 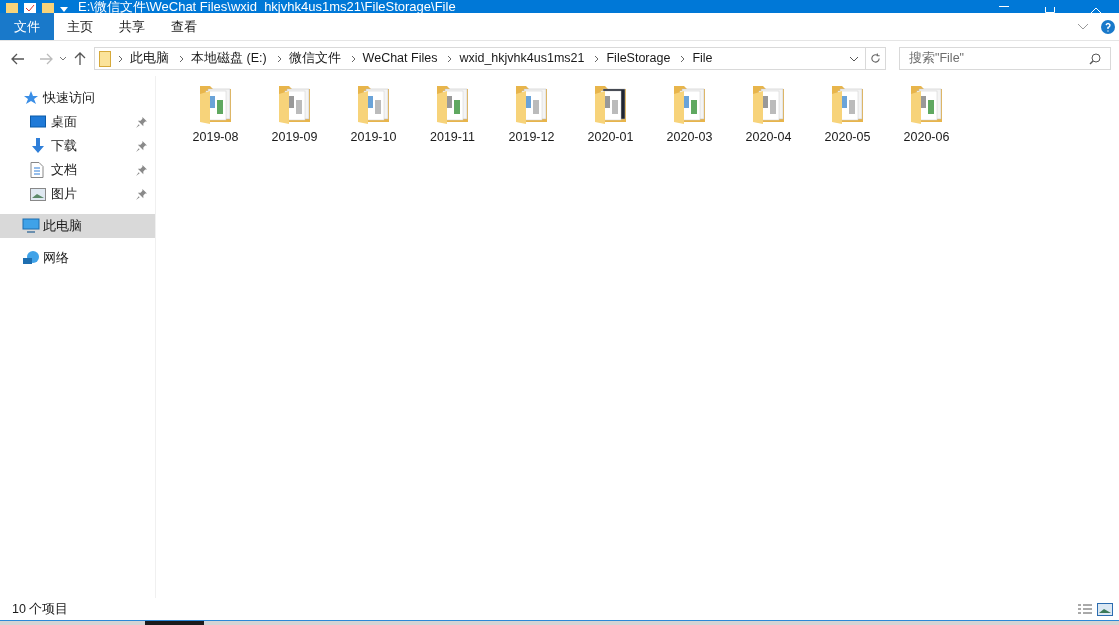 What do you see at coordinates (31, 258) in the screenshot?
I see `network-icon` at bounding box center [31, 258].